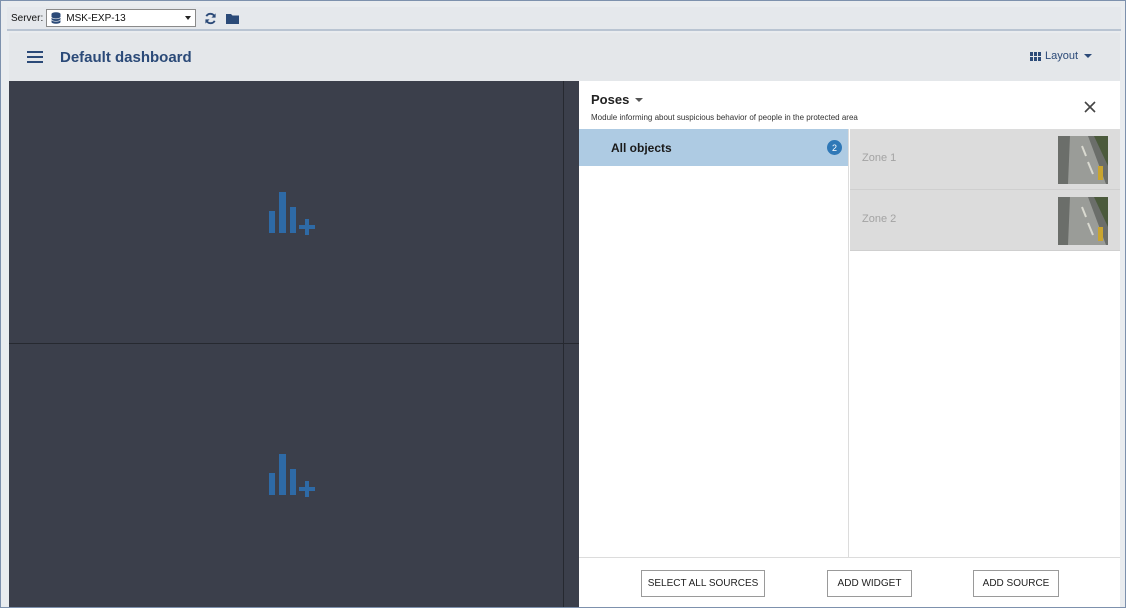  I want to click on select-all-sources-button: SELECT ALL SOURCES, so click(703, 583).